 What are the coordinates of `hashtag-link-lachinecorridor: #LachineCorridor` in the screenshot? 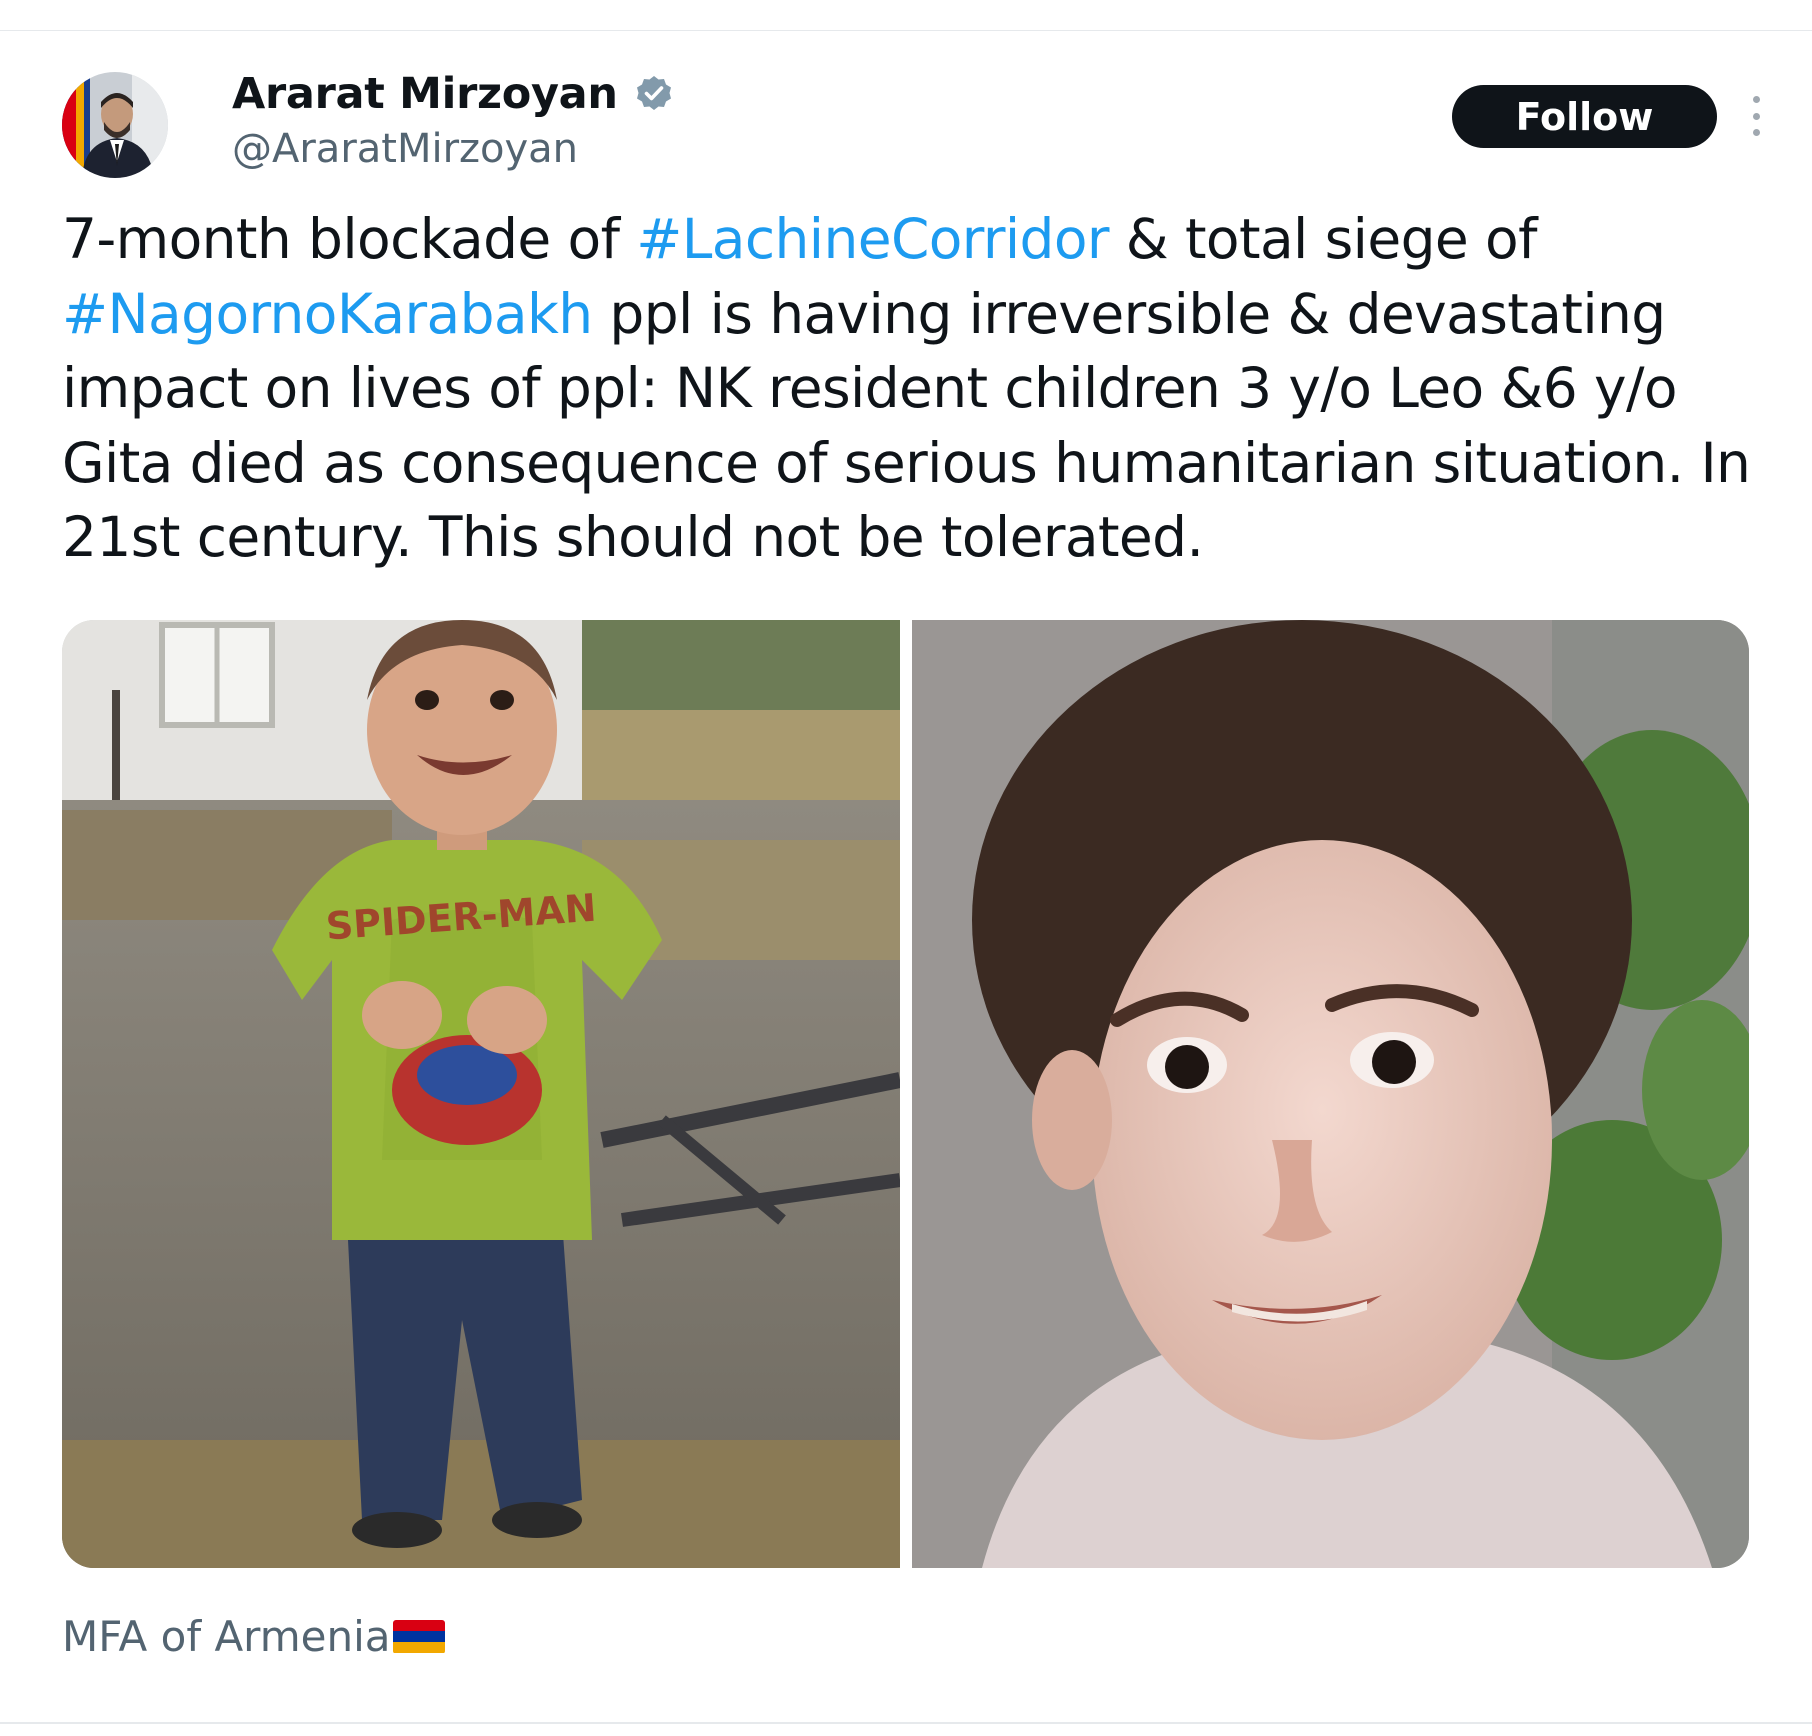 It's located at (872, 239).